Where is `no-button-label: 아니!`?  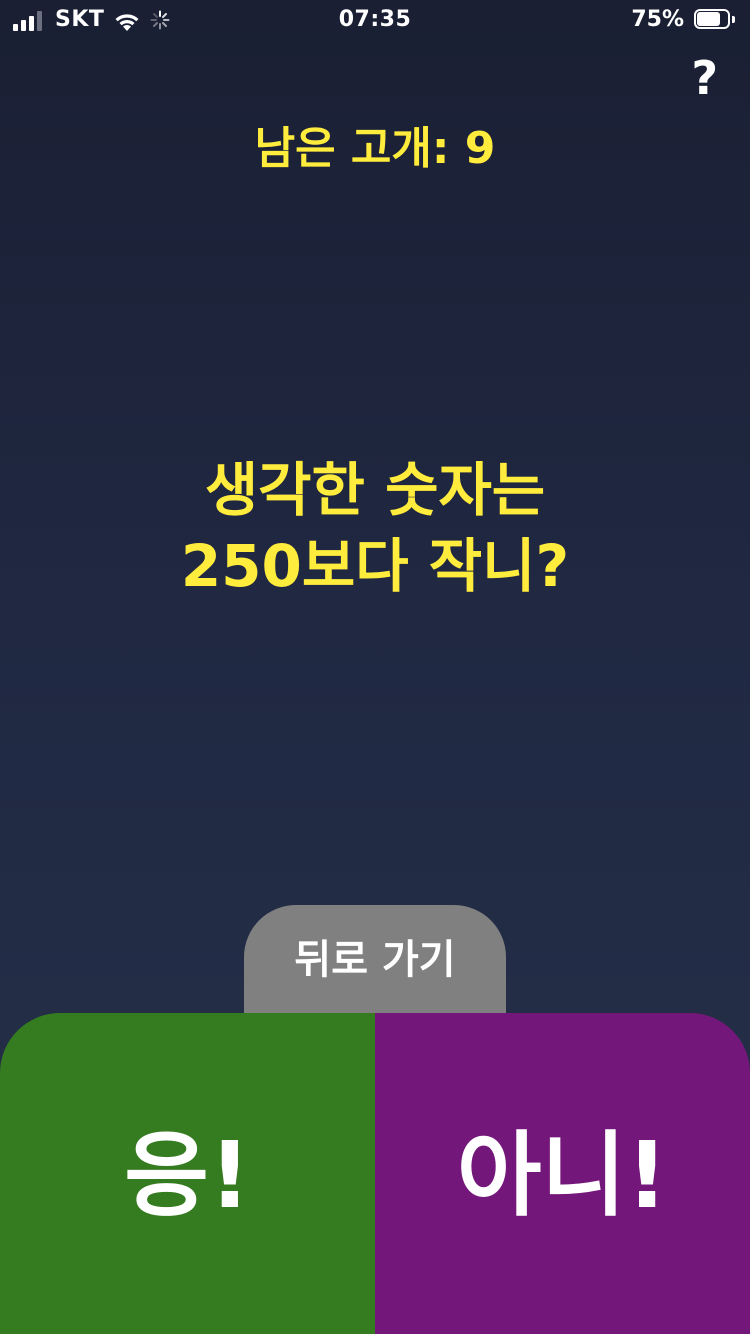 no-button-label: 아니! is located at coordinates (562, 1175).